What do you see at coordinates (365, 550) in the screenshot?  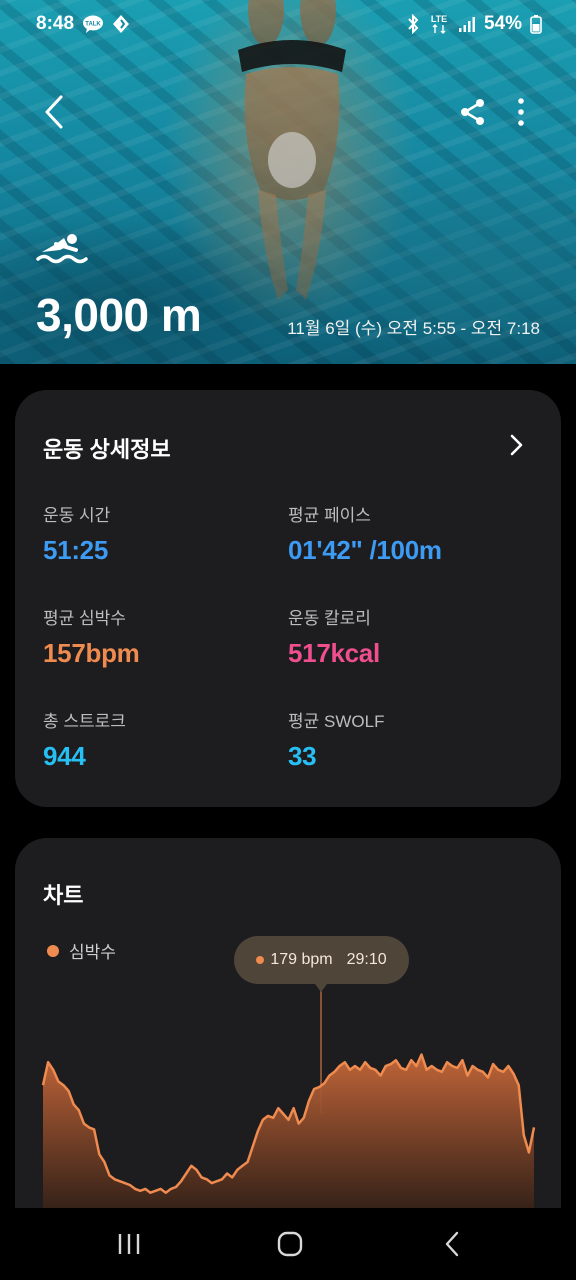 I see `stat-value: 01'42" /100m` at bounding box center [365, 550].